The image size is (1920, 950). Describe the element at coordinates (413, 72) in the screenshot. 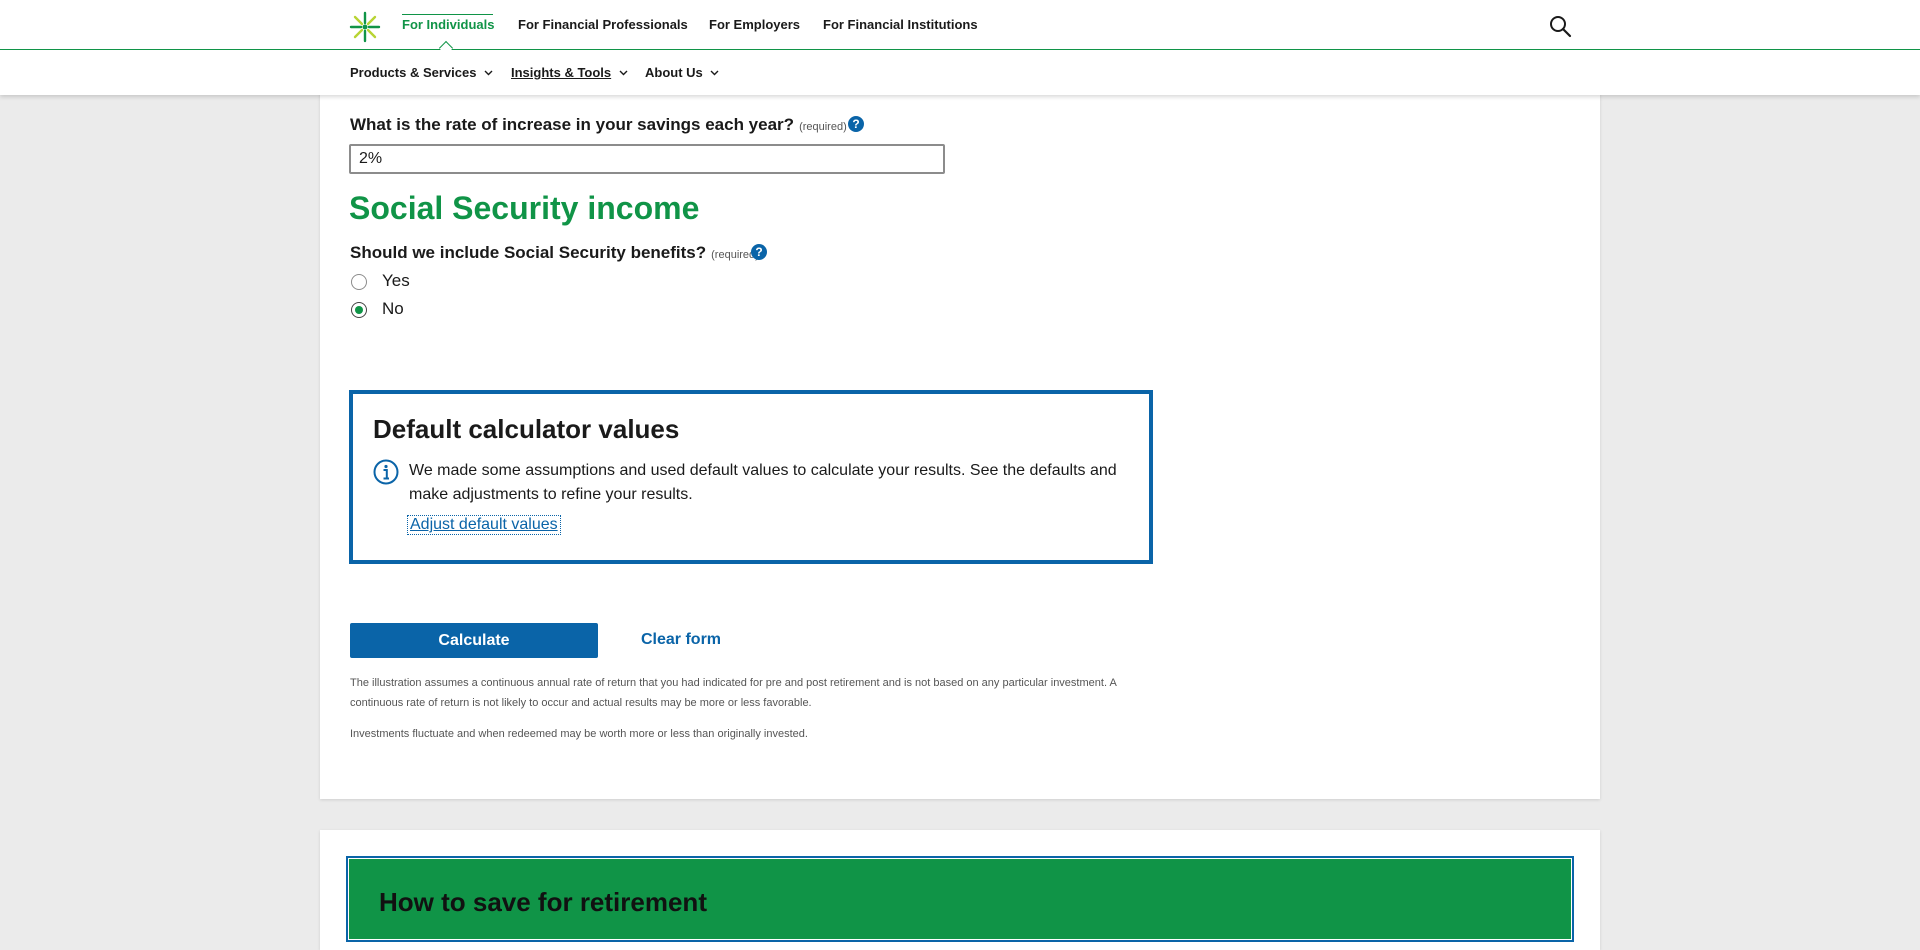

I see `subnav-label: Products & Services` at that location.